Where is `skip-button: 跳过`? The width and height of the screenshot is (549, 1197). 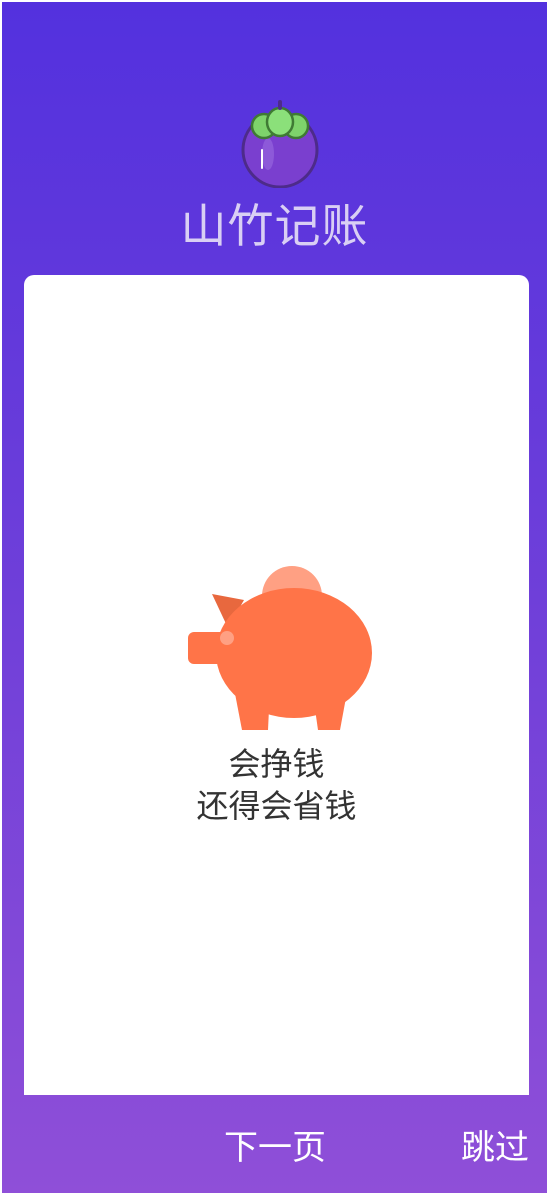 skip-button: 跳过 is located at coordinates (495, 1144).